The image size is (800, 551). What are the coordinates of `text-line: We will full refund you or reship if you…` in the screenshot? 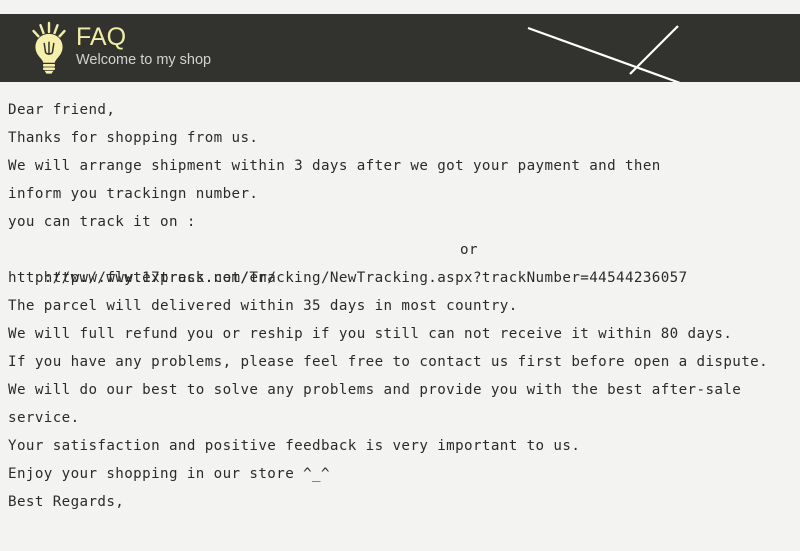 It's located at (370, 334).